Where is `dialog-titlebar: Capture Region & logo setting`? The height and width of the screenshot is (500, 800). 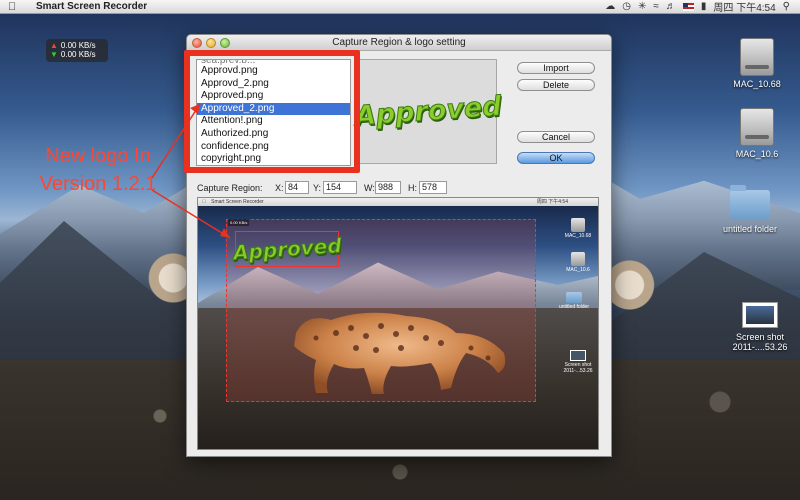 dialog-titlebar: Capture Region & logo setting is located at coordinates (399, 43).